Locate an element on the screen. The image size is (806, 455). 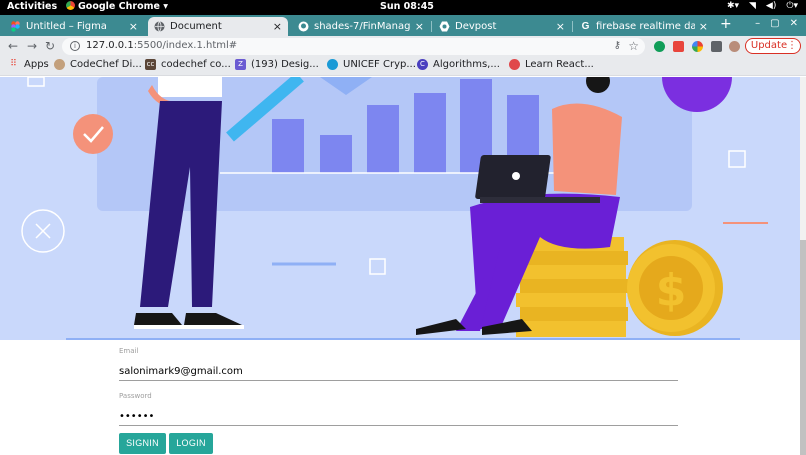
password-field is located at coordinates (398, 417).